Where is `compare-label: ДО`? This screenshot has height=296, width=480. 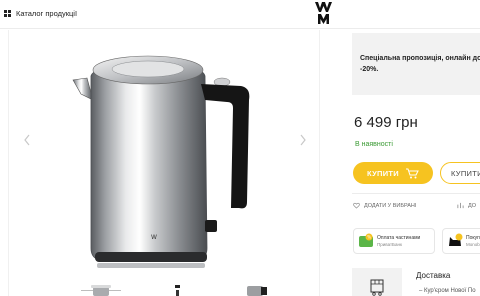 compare-label: ДО is located at coordinates (472, 205).